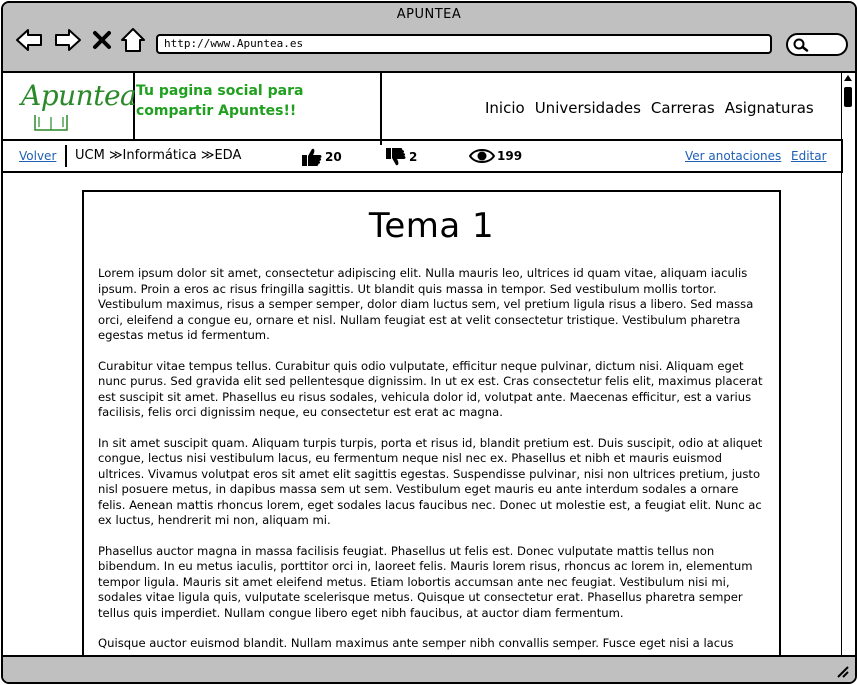 This screenshot has width=858, height=685. Describe the element at coordinates (505, 108) in the screenshot. I see `nav-inicio: Inicio` at that location.